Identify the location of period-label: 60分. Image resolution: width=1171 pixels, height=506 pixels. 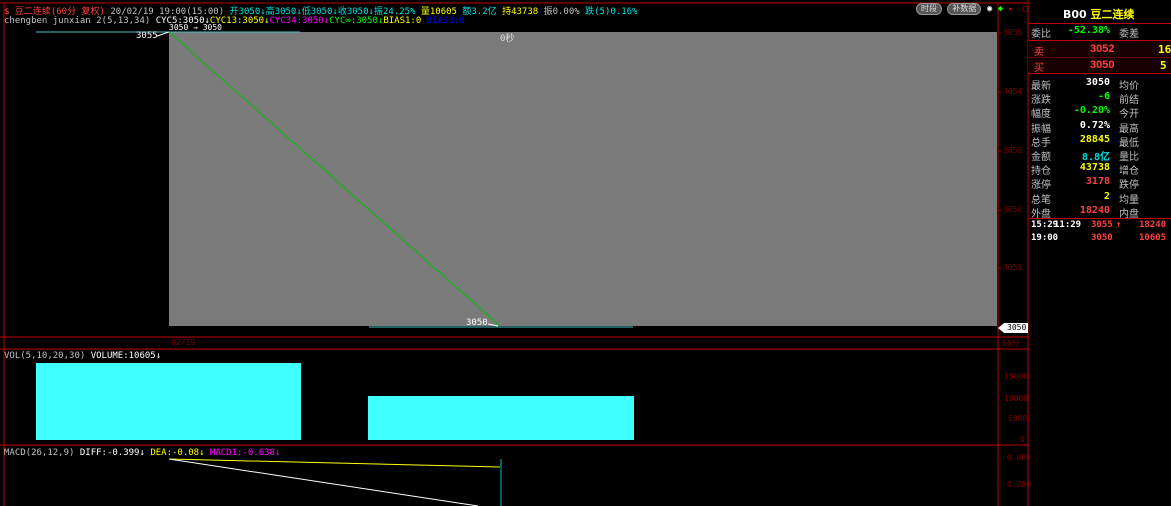
(1011, 343).